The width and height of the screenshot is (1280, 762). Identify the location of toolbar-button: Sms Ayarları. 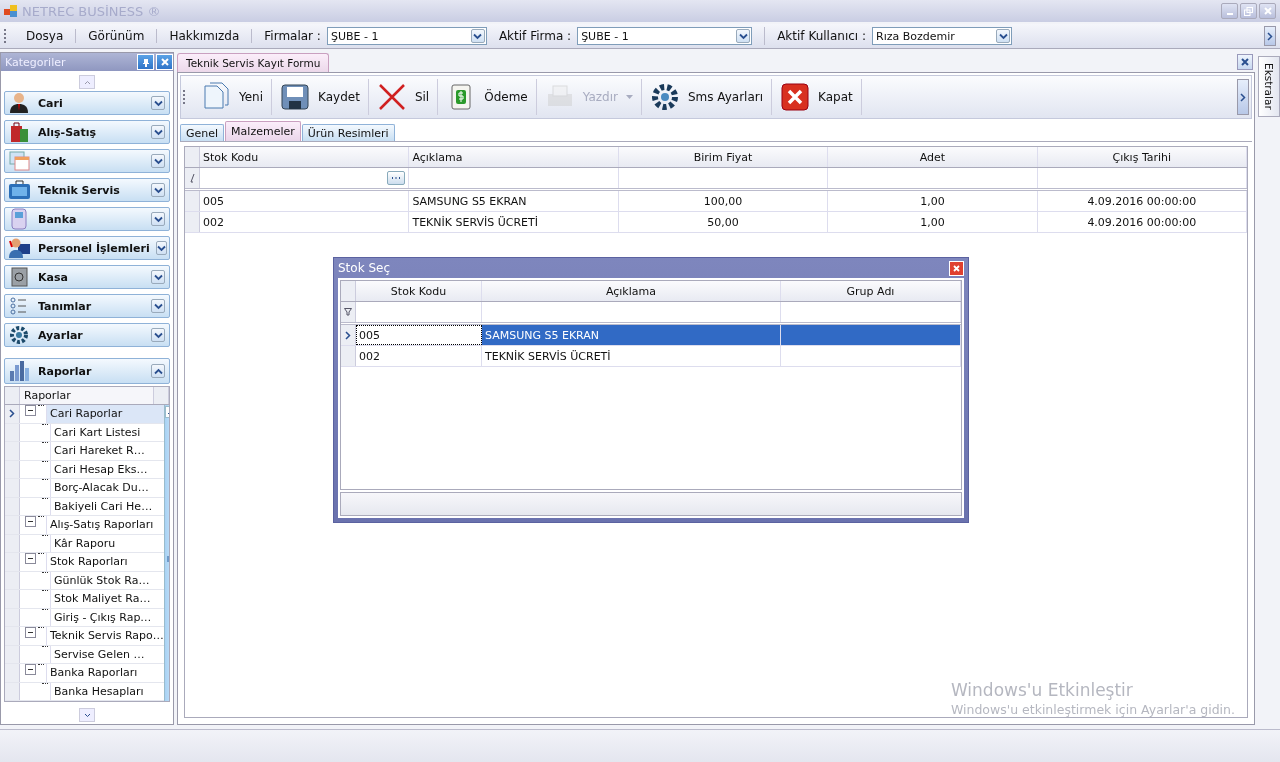
(707, 97).